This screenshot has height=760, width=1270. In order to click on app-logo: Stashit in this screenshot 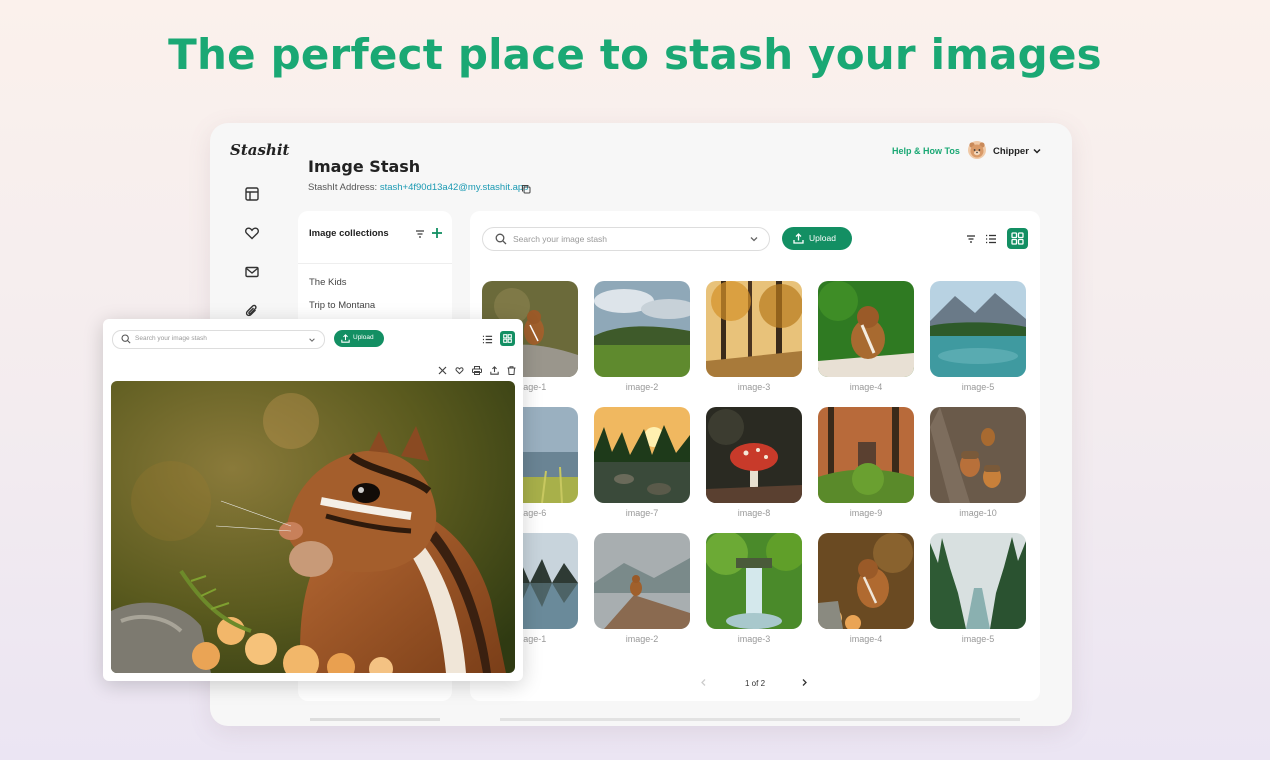, I will do `click(259, 150)`.